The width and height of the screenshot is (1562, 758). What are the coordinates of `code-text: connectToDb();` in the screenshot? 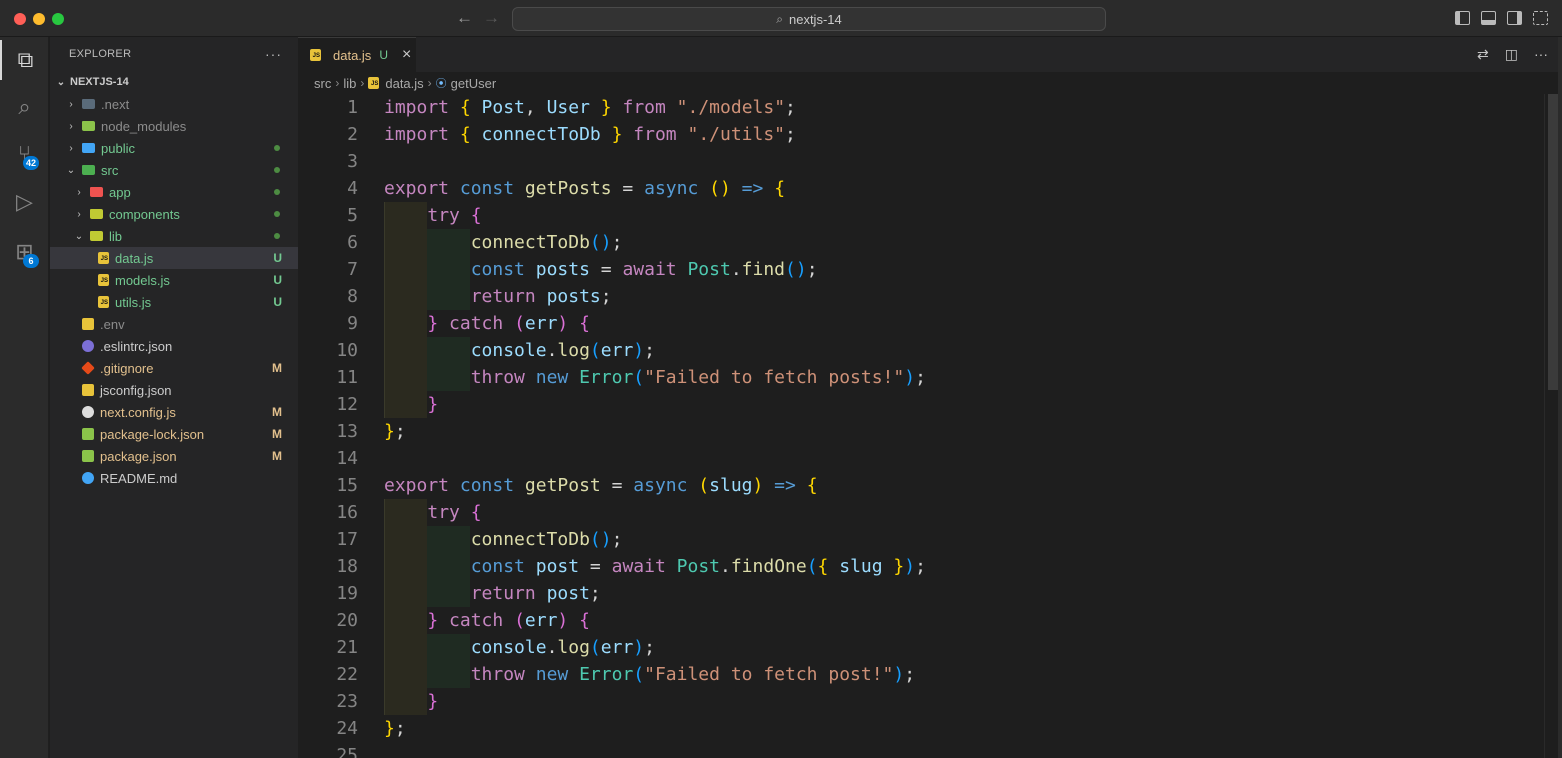 It's located at (503, 242).